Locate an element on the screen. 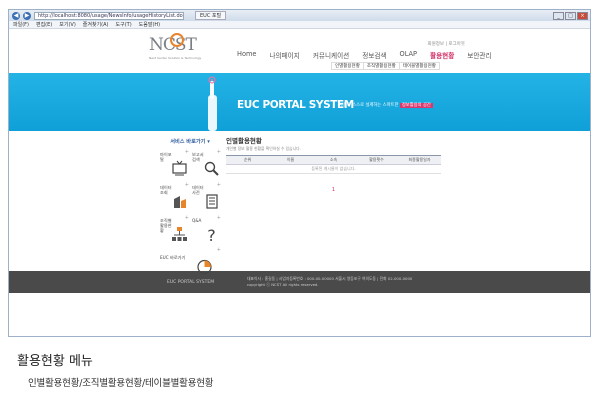 This screenshot has height=400, width=600. footer-brand: EUC PORTAL SYSTEM is located at coordinates (191, 282).